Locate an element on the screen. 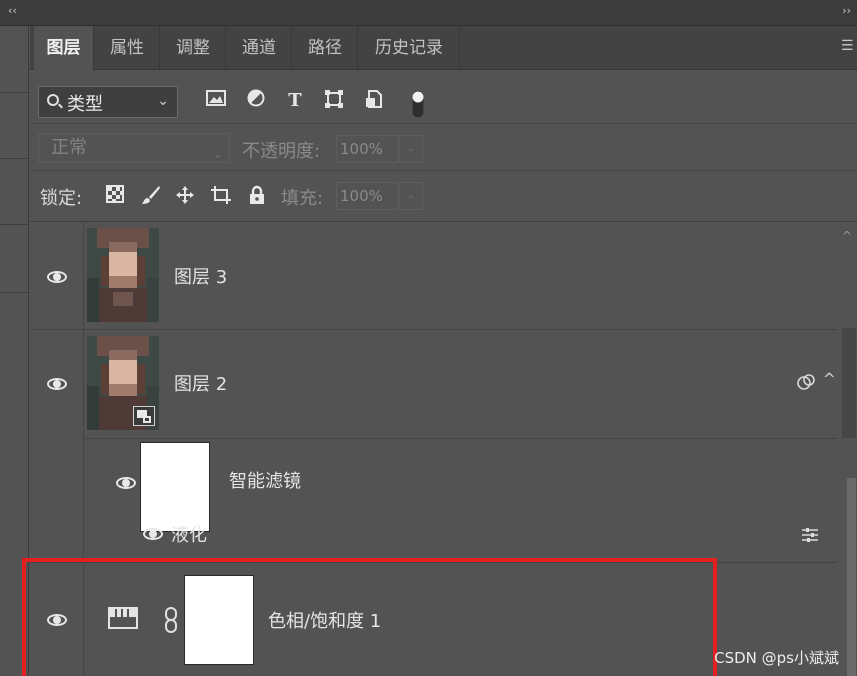 The image size is (857, 676). watermark: CSDN @ps小斌斌 is located at coordinates (776, 658).